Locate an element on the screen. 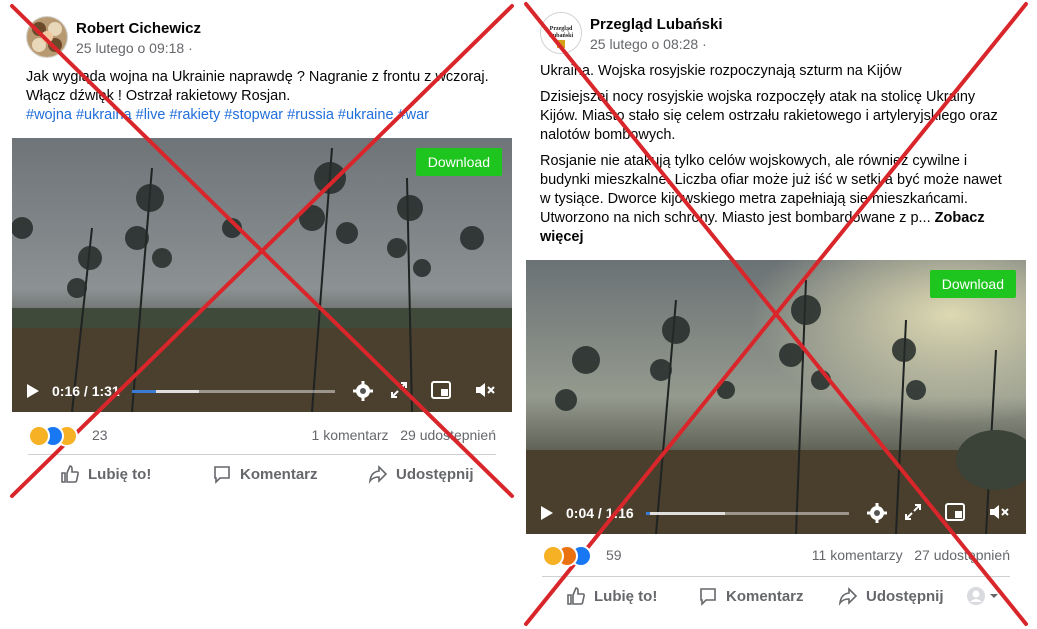 Image resolution: width=1037 pixels, height=629 pixels. svg-text: Przegląd is located at coordinates (561, 29).